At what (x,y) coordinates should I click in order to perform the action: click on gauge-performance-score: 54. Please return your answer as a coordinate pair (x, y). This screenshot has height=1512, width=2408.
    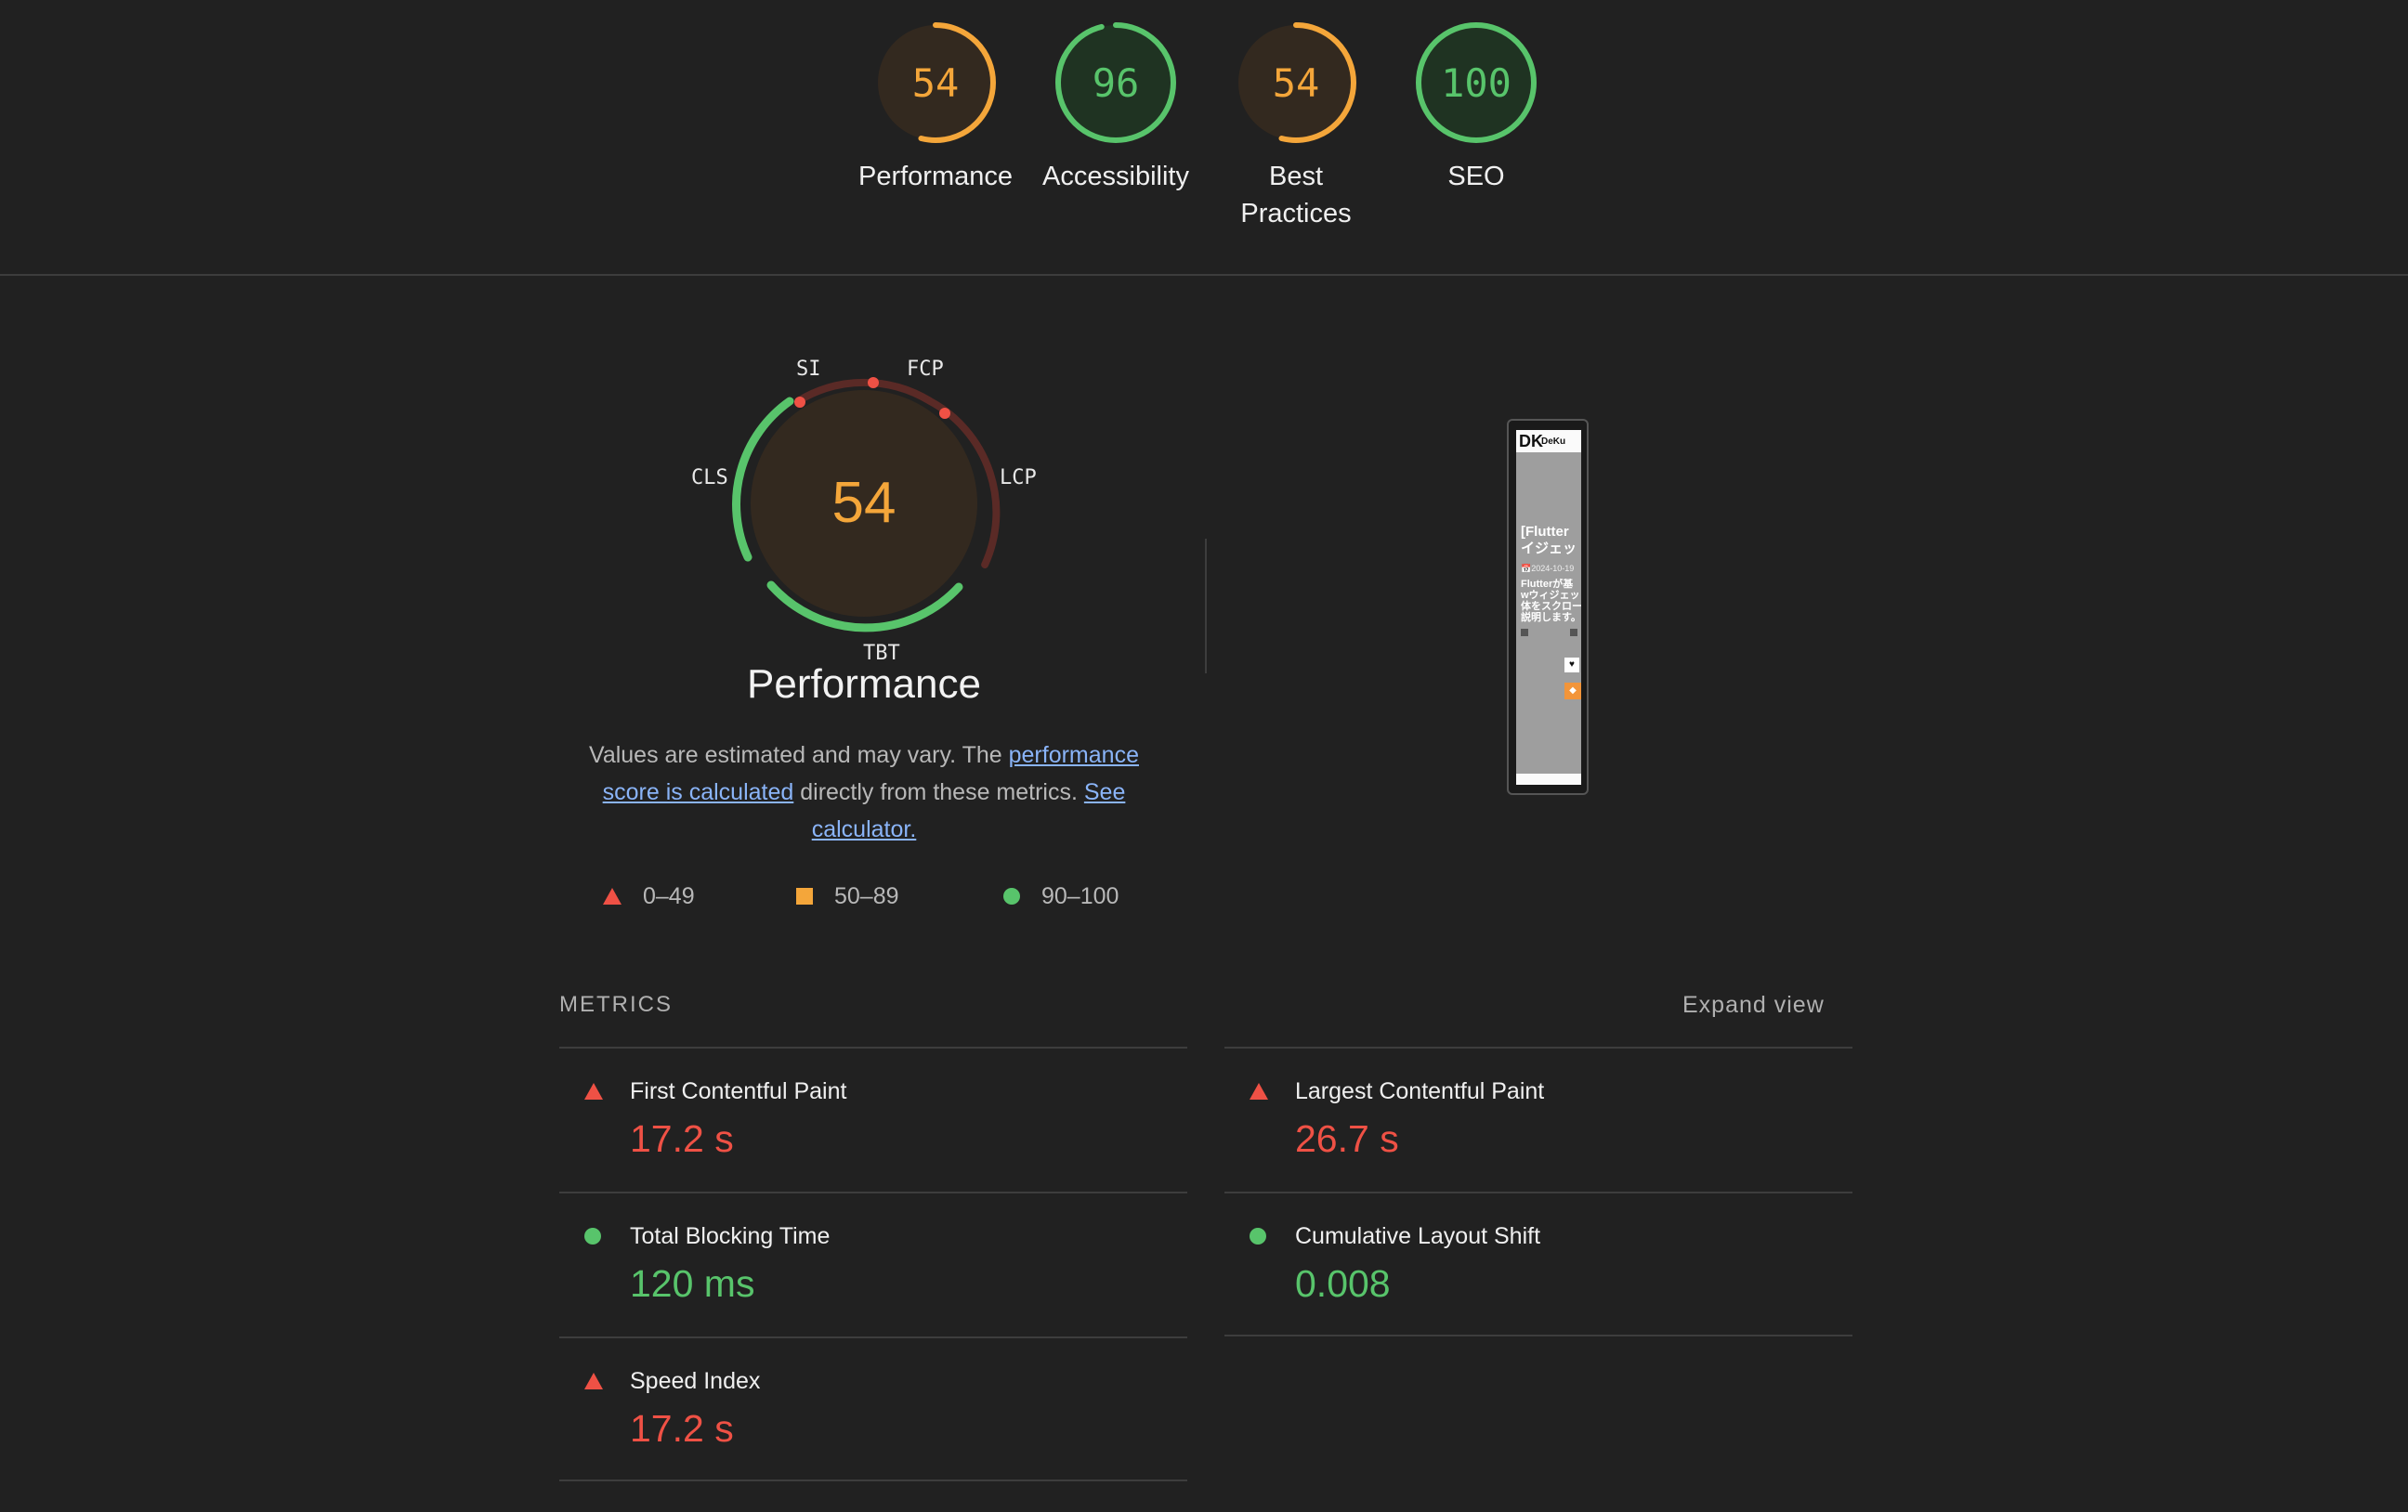
    Looking at the image, I should click on (936, 83).